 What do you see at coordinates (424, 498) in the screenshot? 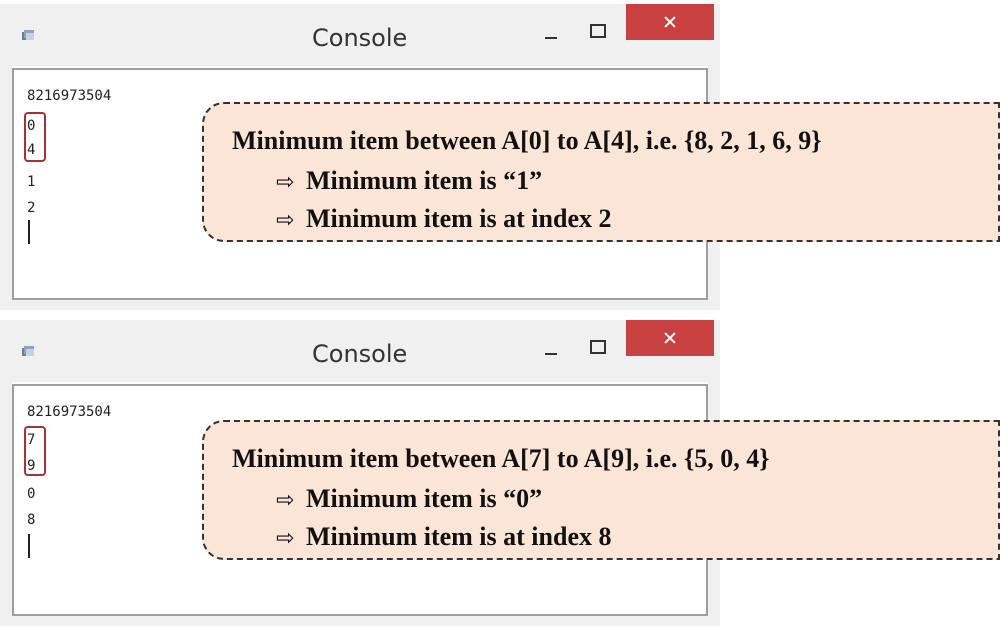
I see `callout-bullet-text: Minimum item is “0”` at bounding box center [424, 498].